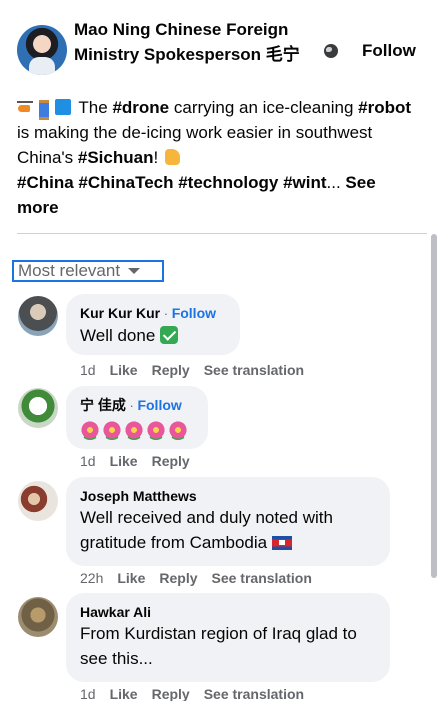 This screenshot has height=701, width=437. Describe the element at coordinates (203, 578) in the screenshot. I see `comment-actions: 22h Like Reply See translation` at that location.